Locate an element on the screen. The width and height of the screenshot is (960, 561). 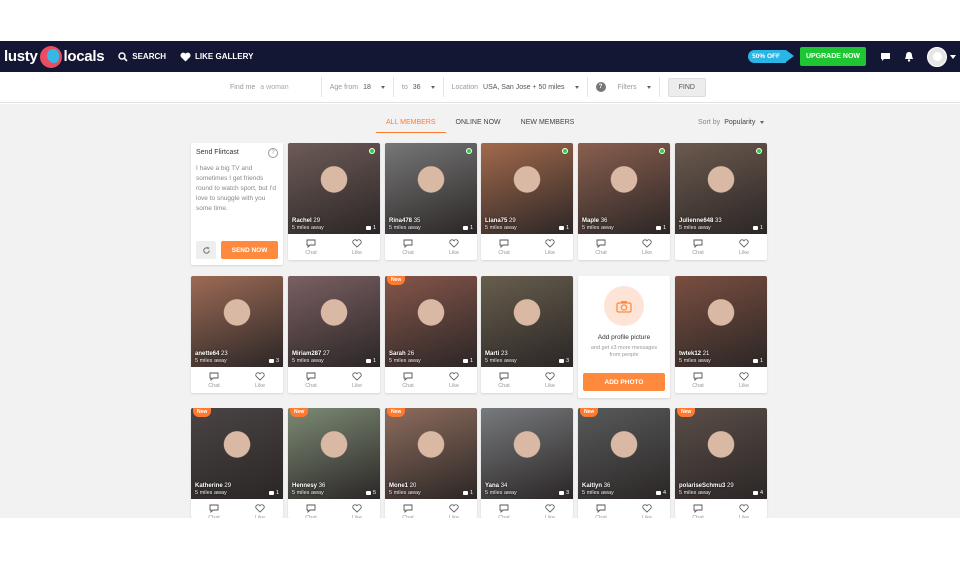
find-button: FIND is located at coordinates (686, 87).